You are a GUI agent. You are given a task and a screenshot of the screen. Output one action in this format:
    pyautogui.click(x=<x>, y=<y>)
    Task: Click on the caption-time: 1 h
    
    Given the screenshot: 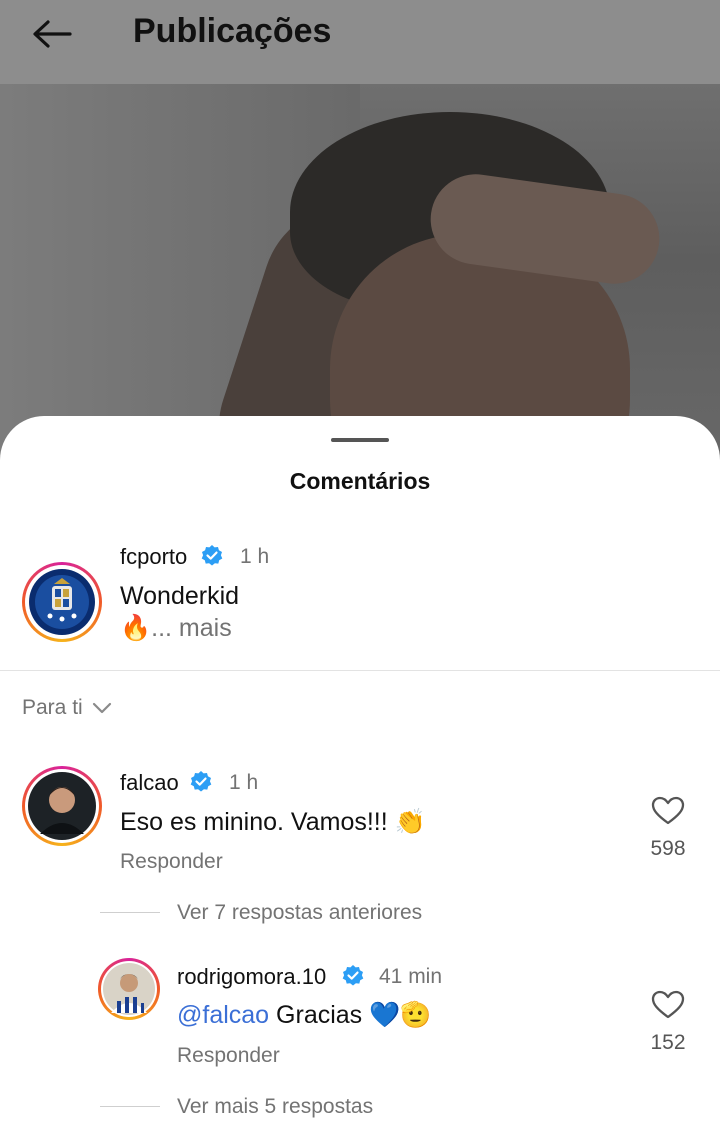 What is the action you would take?
    pyautogui.click(x=255, y=556)
    